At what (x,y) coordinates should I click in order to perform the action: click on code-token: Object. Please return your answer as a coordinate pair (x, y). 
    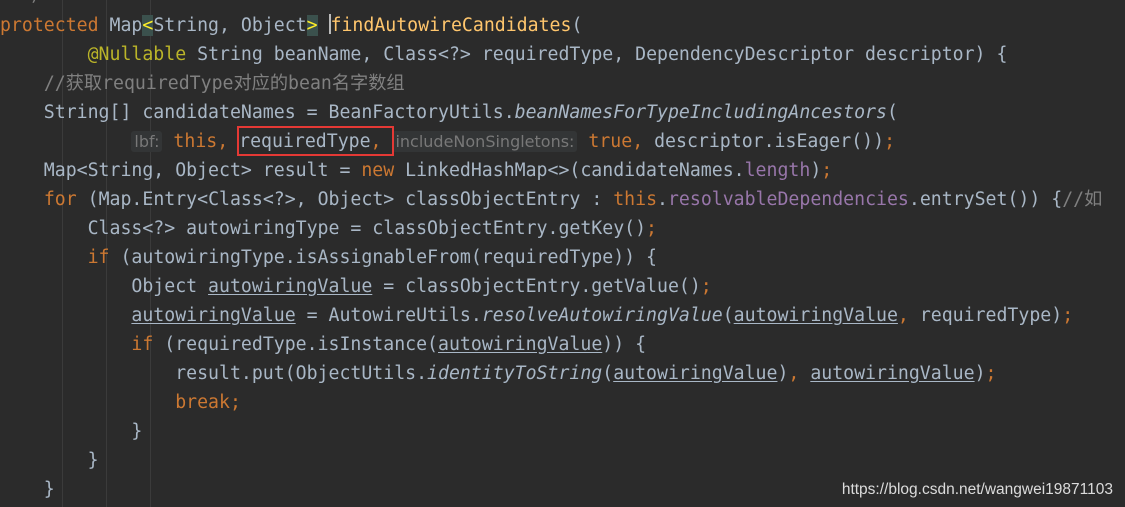
    Looking at the image, I should click on (104, 286).